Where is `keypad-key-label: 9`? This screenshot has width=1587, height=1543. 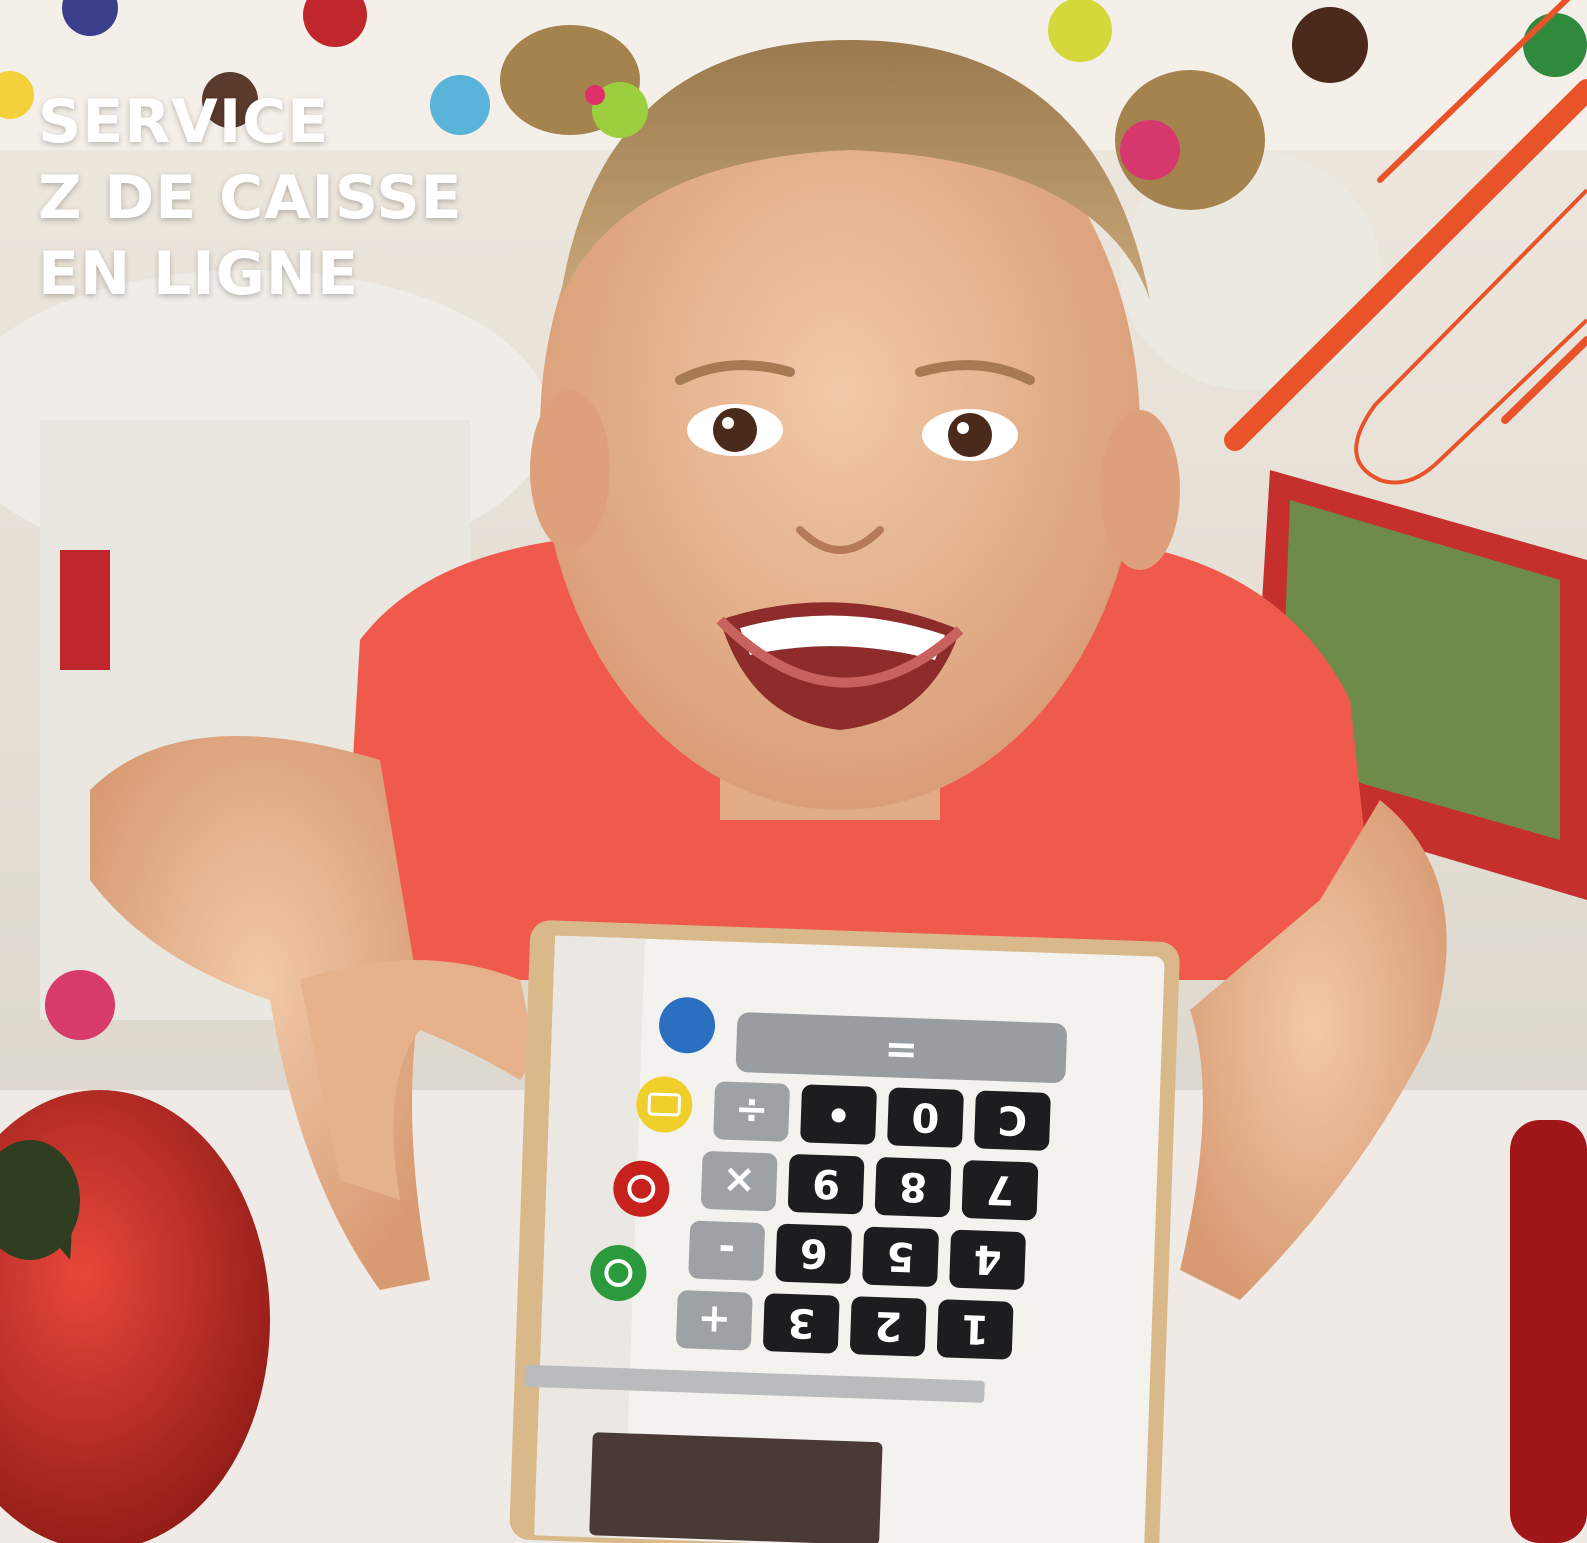
keypad-key-label: 9 is located at coordinates (825, 1183).